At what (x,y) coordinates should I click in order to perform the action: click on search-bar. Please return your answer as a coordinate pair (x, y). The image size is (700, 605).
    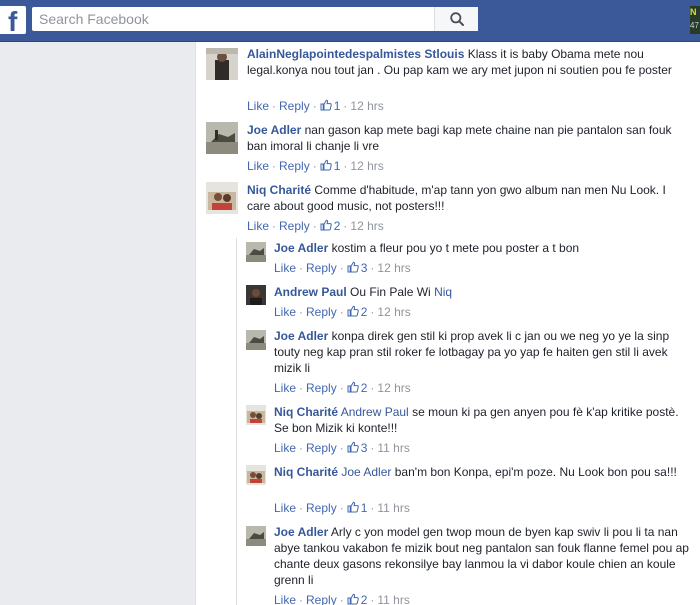
    Looking at the image, I should click on (255, 19).